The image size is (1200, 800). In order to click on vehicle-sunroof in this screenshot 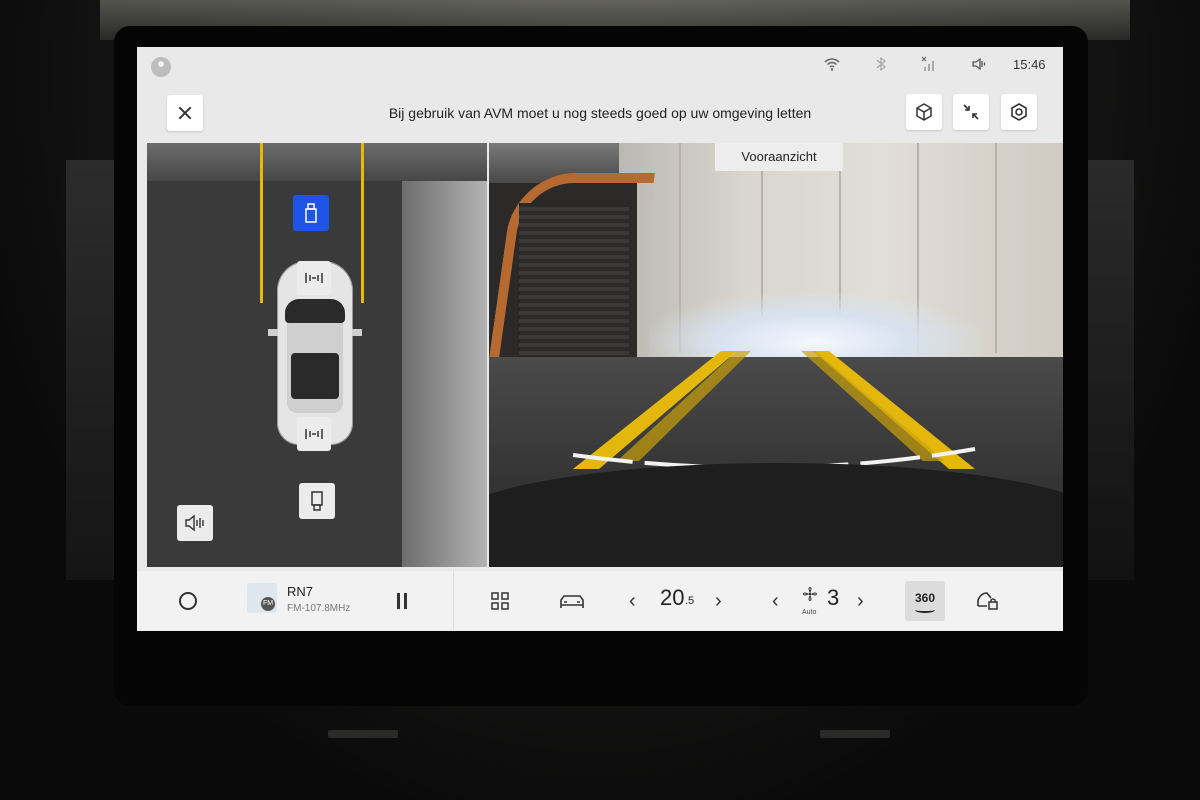, I will do `click(315, 376)`.